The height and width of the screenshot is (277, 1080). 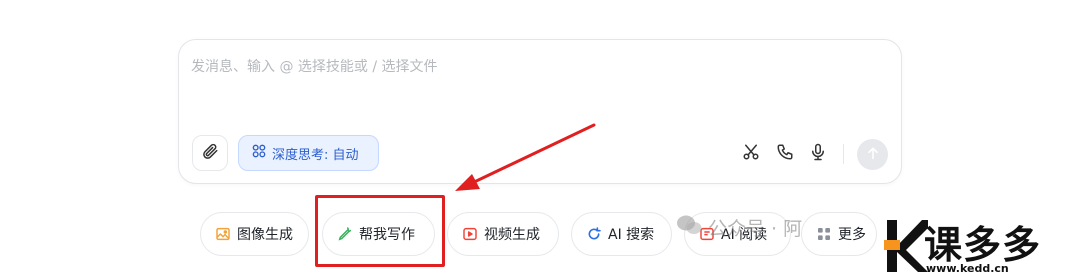 I want to click on toolbar-divider, so click(x=843, y=154).